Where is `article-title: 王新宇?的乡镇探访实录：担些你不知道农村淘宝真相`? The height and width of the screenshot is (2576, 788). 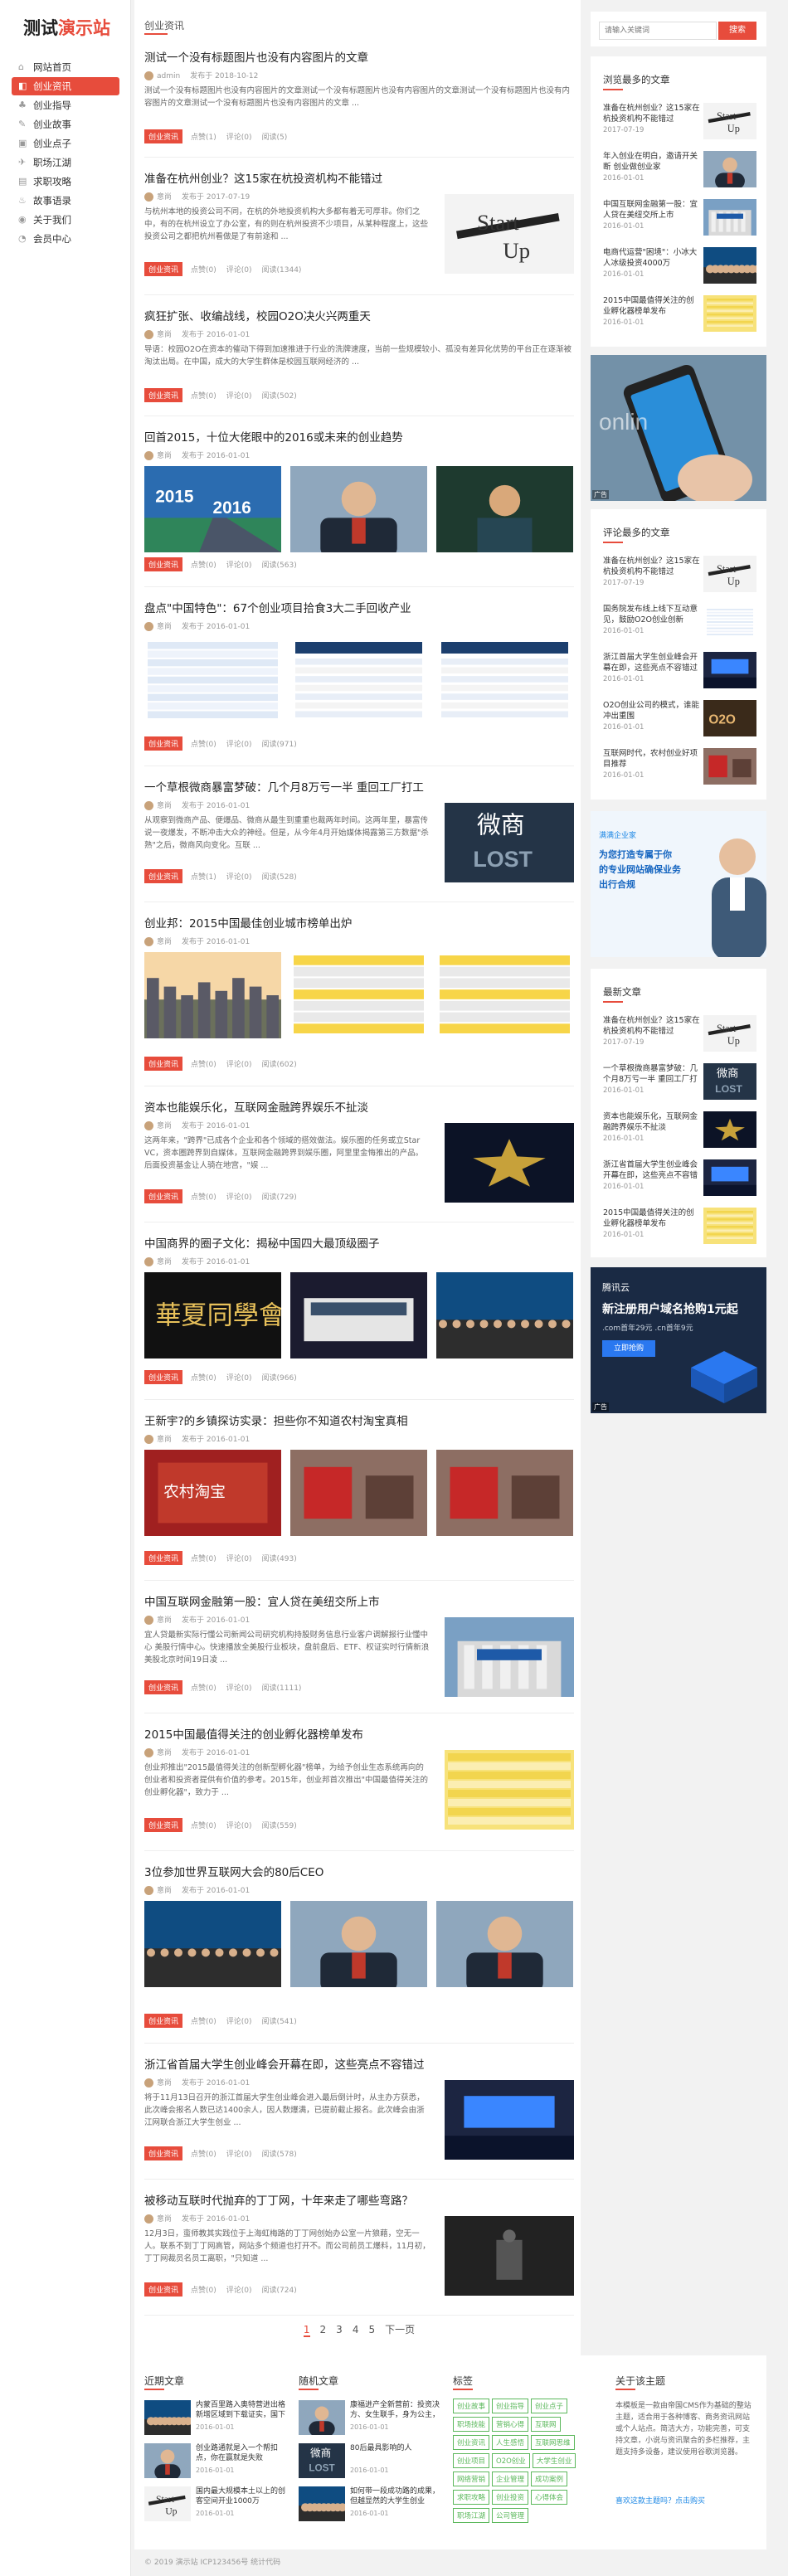
article-title: 王新宇?的乡镇探访实录：担些你不知道农村淘宝真相 is located at coordinates (359, 1420).